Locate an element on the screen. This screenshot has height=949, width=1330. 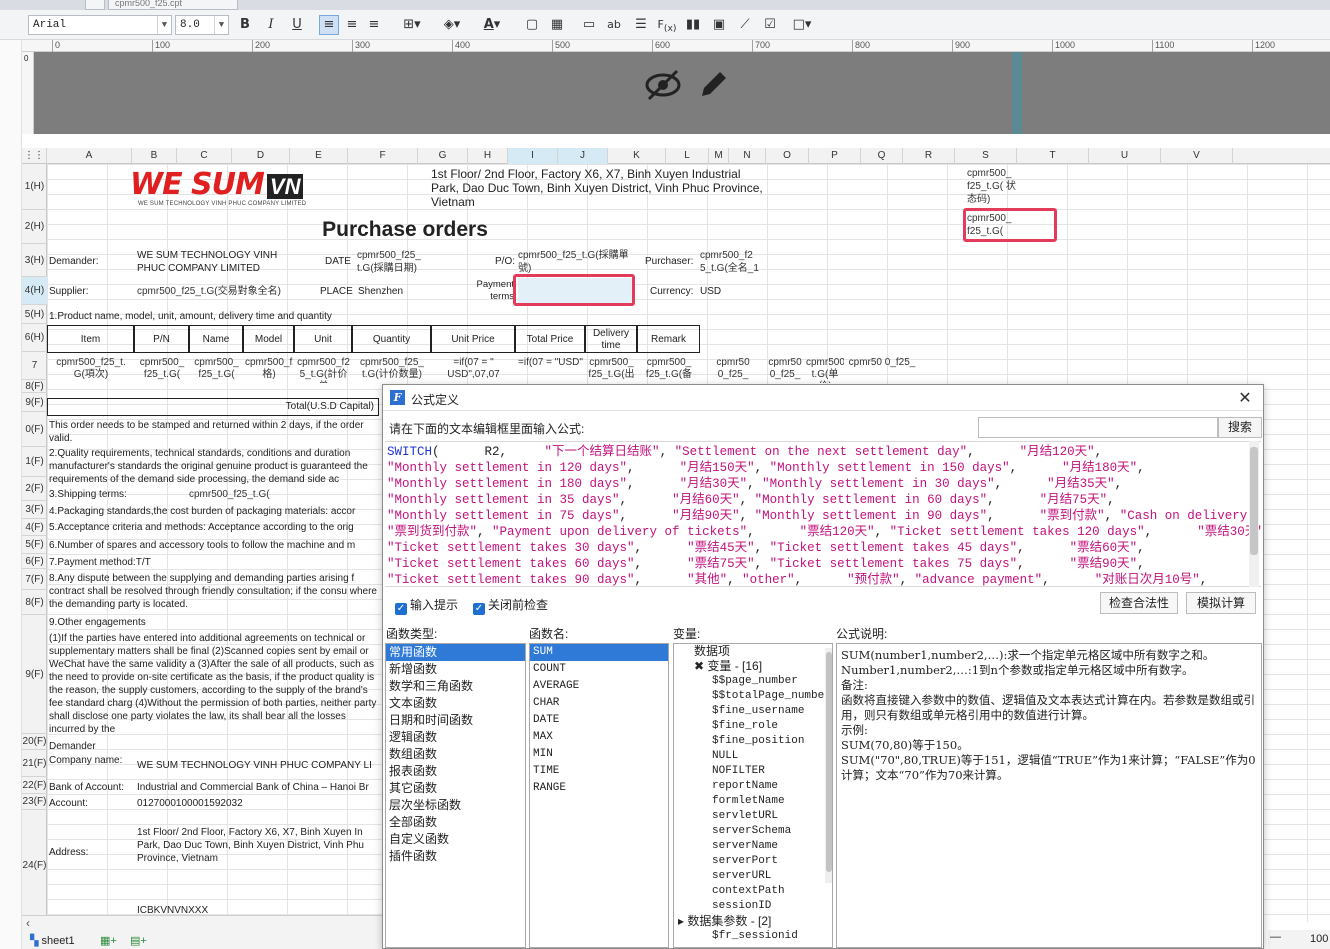
search-button: 搜索 is located at coordinates (1240, 427).